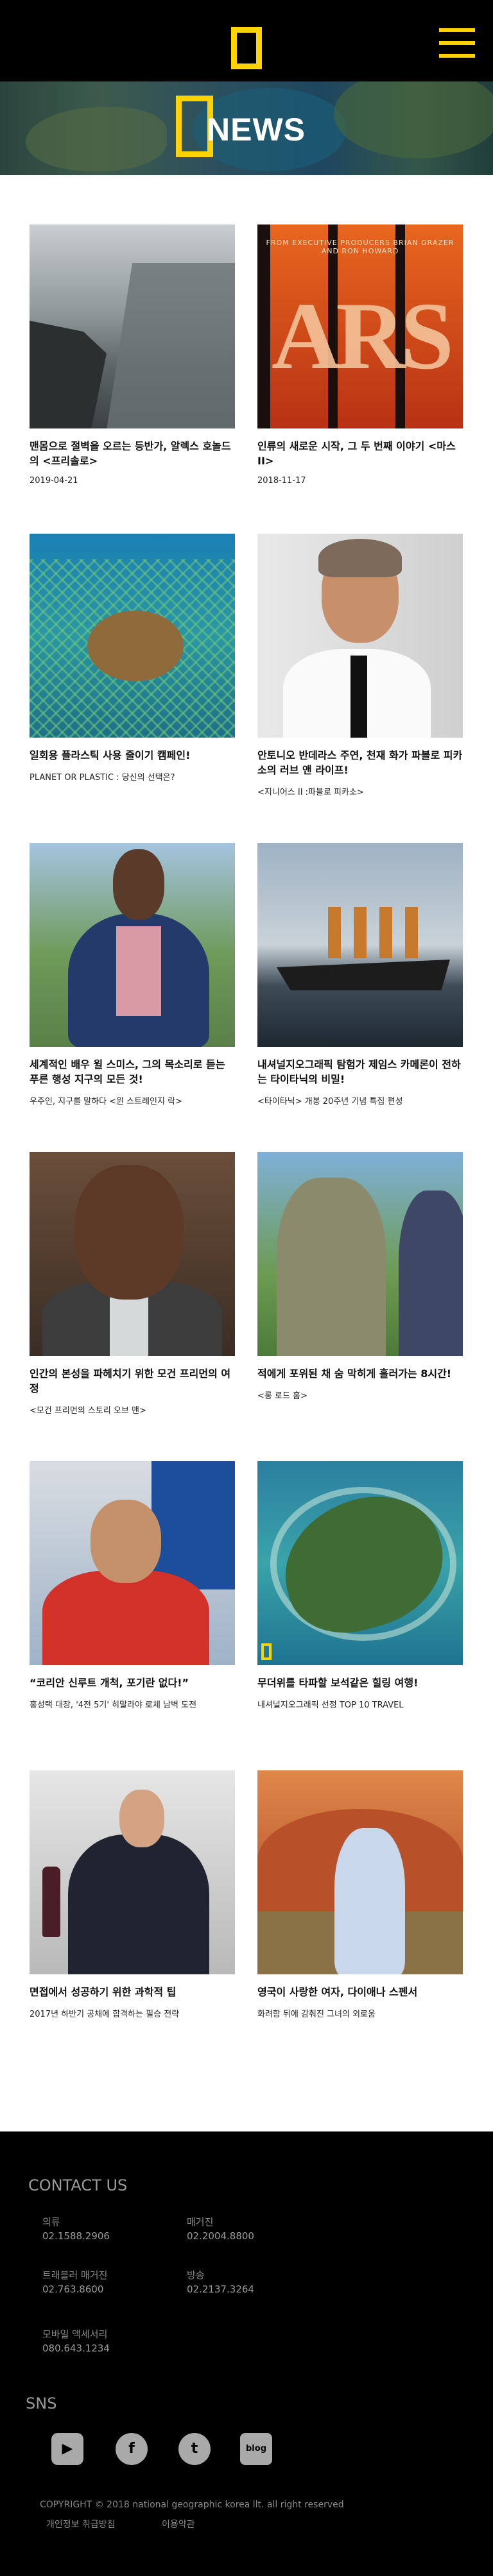  I want to click on article-subtitle: PLANET OR PLASTIC : 당신의 선택은?, so click(103, 778).